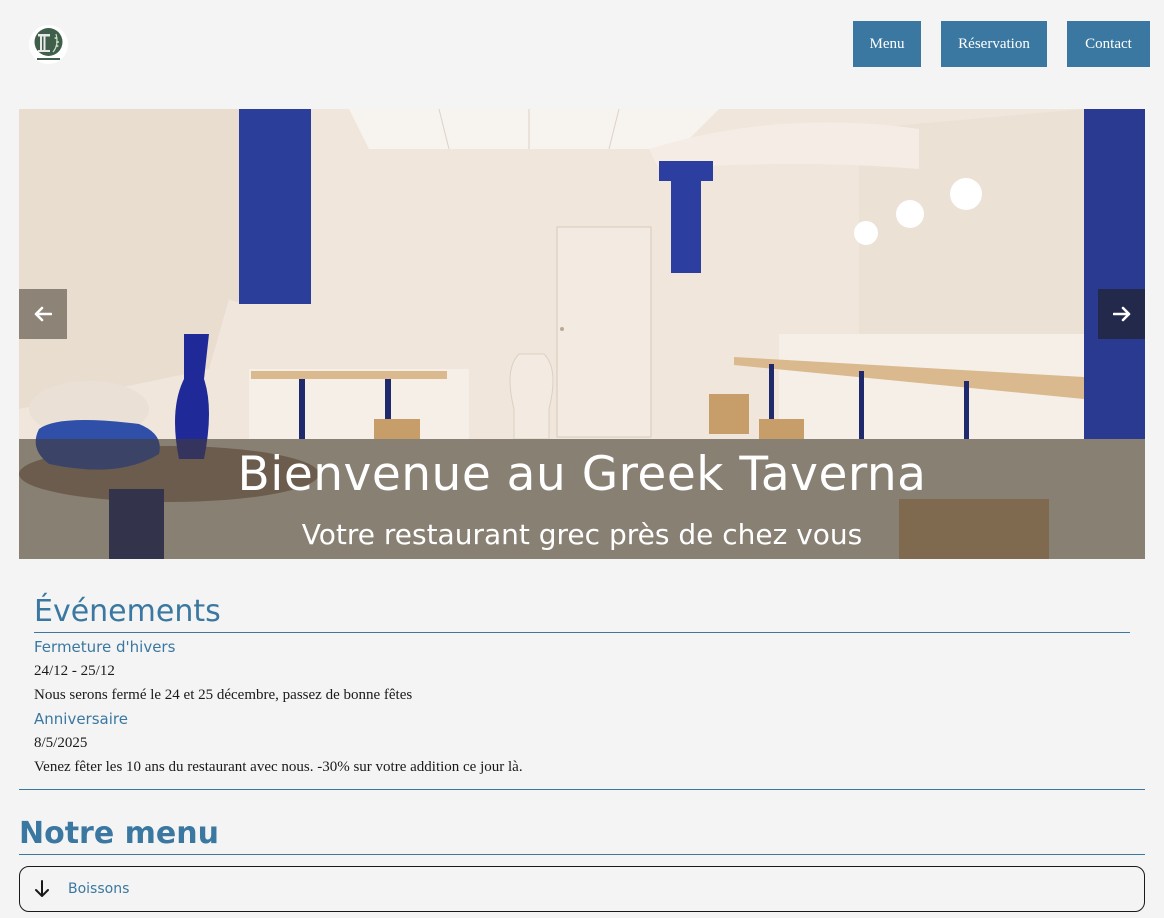  What do you see at coordinates (582, 789) in the screenshot?
I see `section-divider` at bounding box center [582, 789].